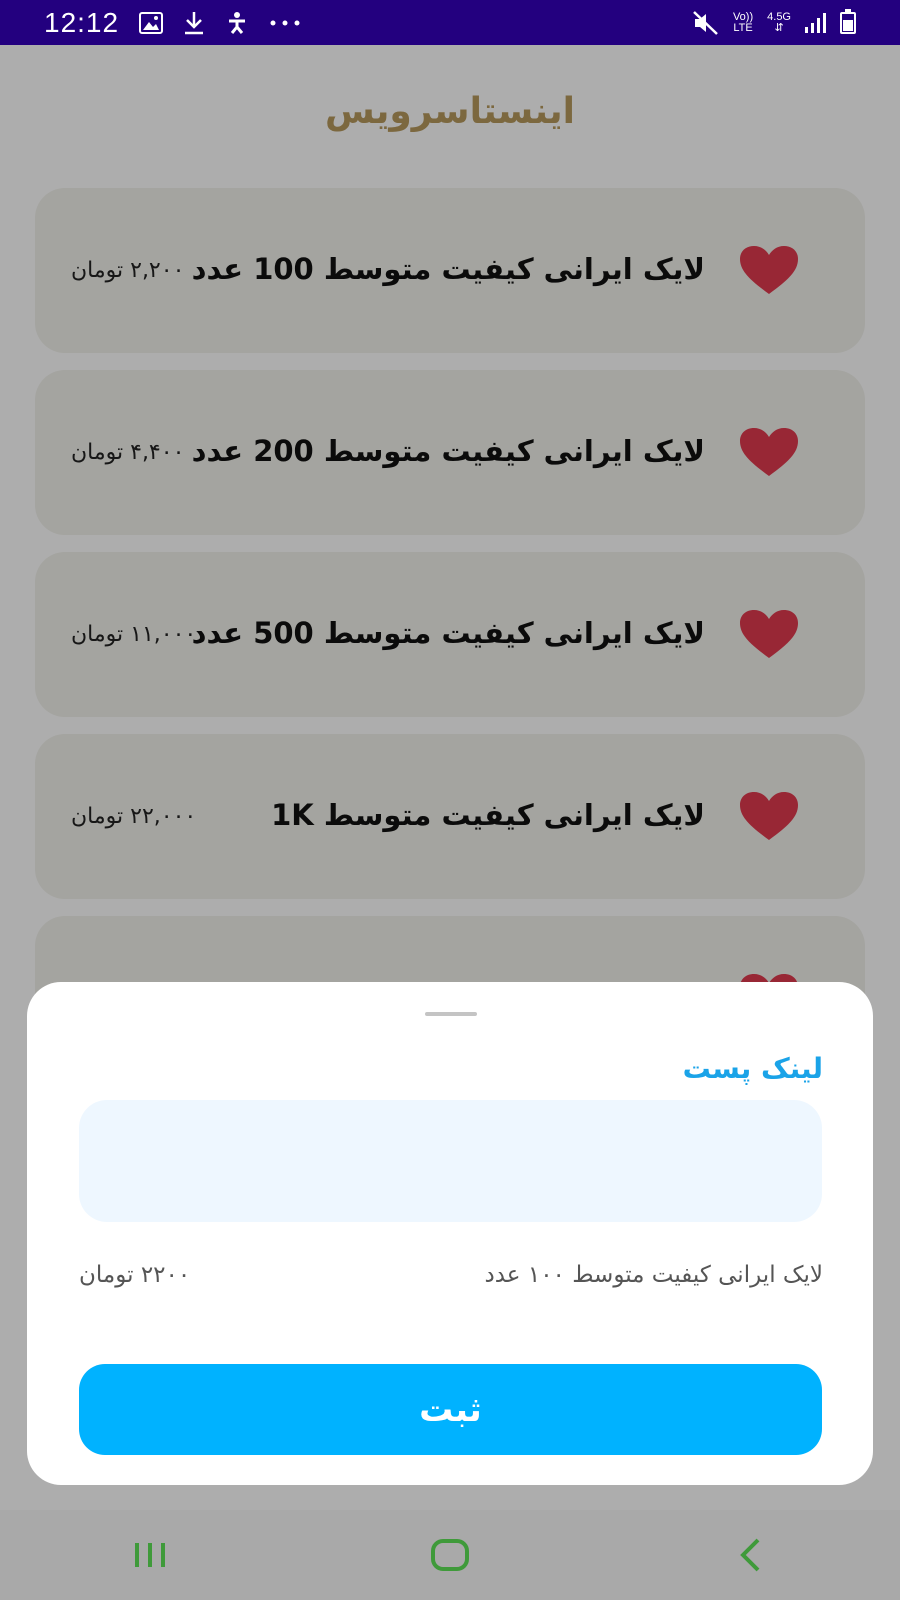 This screenshot has height=1600, width=900. I want to click on sheet-drag-handle, so click(451, 1014).